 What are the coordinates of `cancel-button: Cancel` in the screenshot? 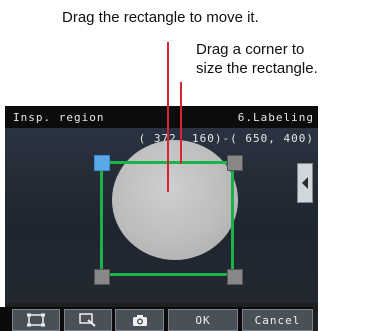 It's located at (277, 320).